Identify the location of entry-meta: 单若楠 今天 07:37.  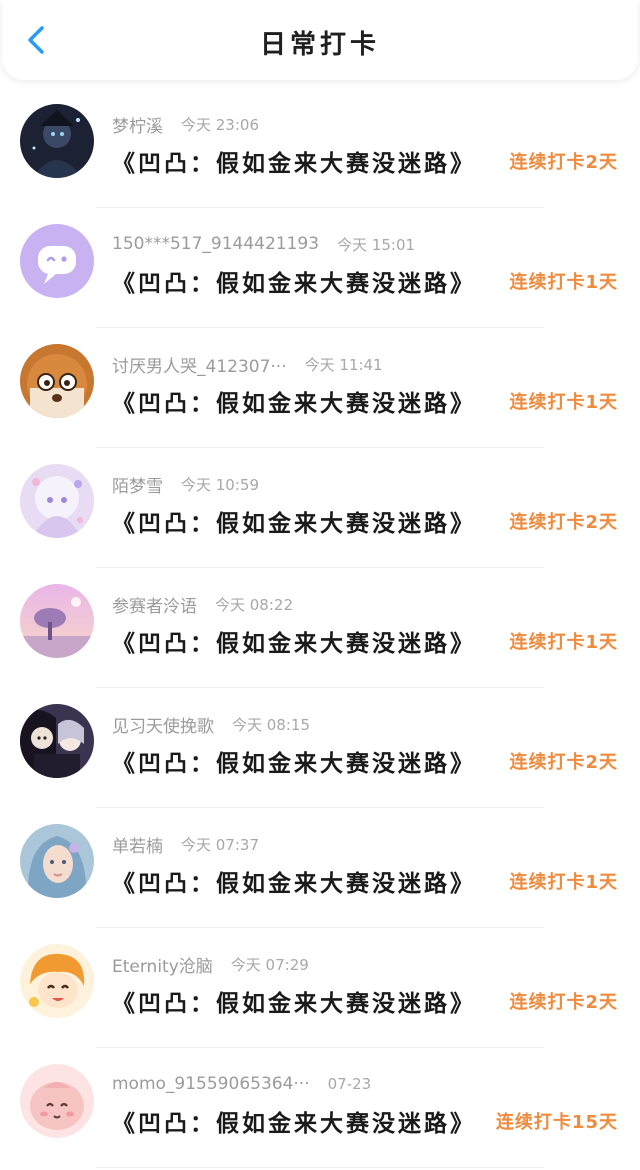
(185, 844).